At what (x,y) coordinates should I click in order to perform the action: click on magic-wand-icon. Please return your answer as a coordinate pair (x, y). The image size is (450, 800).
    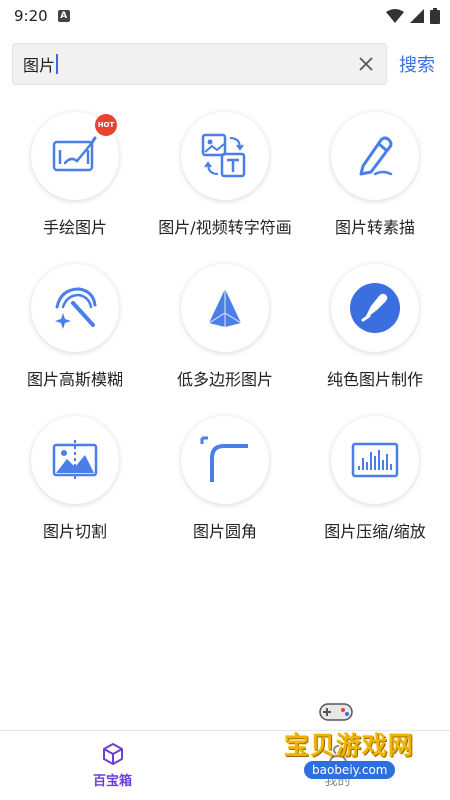
    Looking at the image, I should click on (76, 308).